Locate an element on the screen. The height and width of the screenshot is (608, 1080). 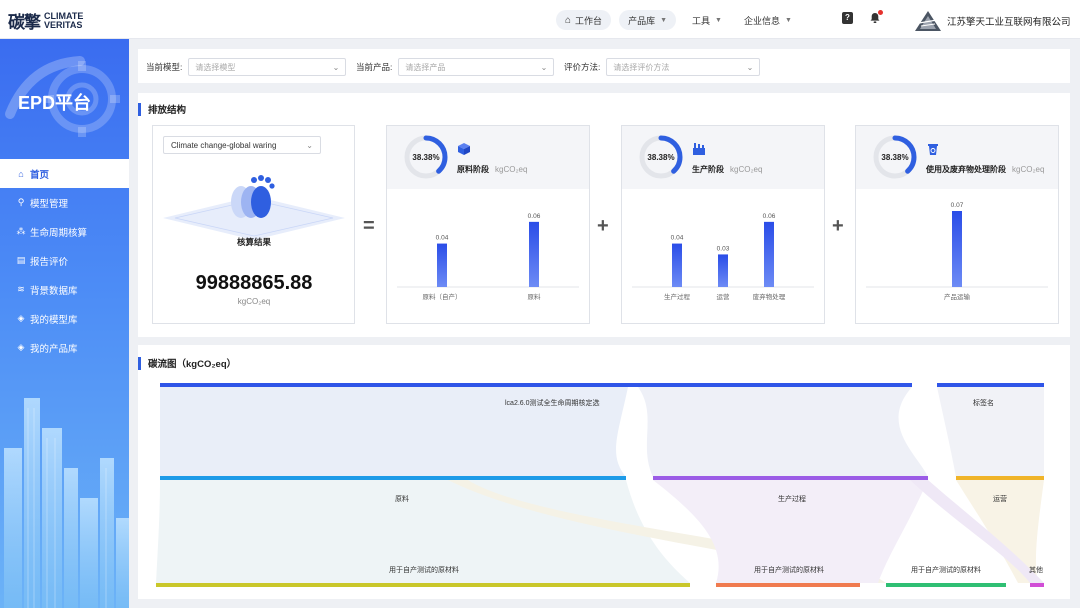
stage-name: 使用及废弃物处理阶段 kgCO₂eq is located at coordinates (985, 169).